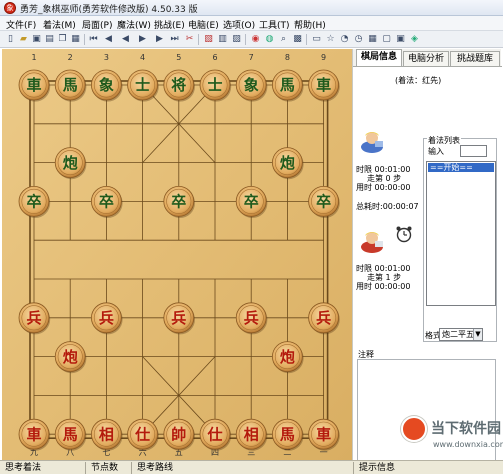 The image size is (503, 474). I want to click on image-icon: ▩, so click(297, 39).